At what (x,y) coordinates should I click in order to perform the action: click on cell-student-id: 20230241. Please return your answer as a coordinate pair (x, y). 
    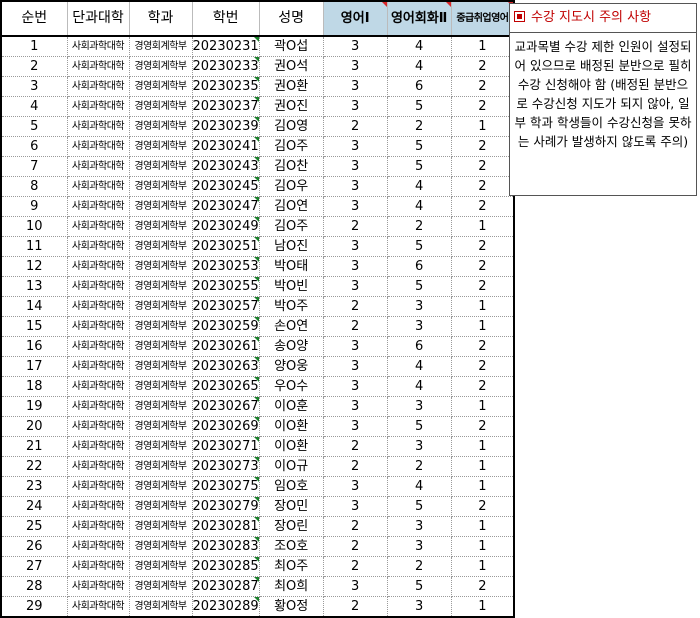
    Looking at the image, I should click on (226, 146).